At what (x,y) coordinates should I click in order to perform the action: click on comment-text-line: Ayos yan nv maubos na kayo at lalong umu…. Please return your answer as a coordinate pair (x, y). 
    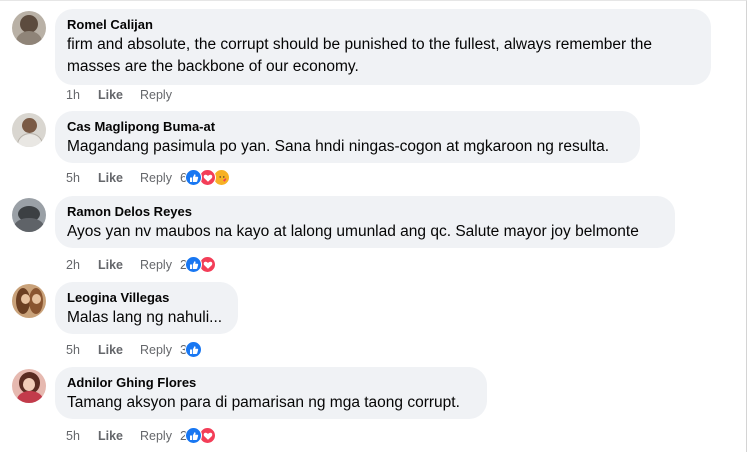
    Looking at the image, I should click on (353, 231).